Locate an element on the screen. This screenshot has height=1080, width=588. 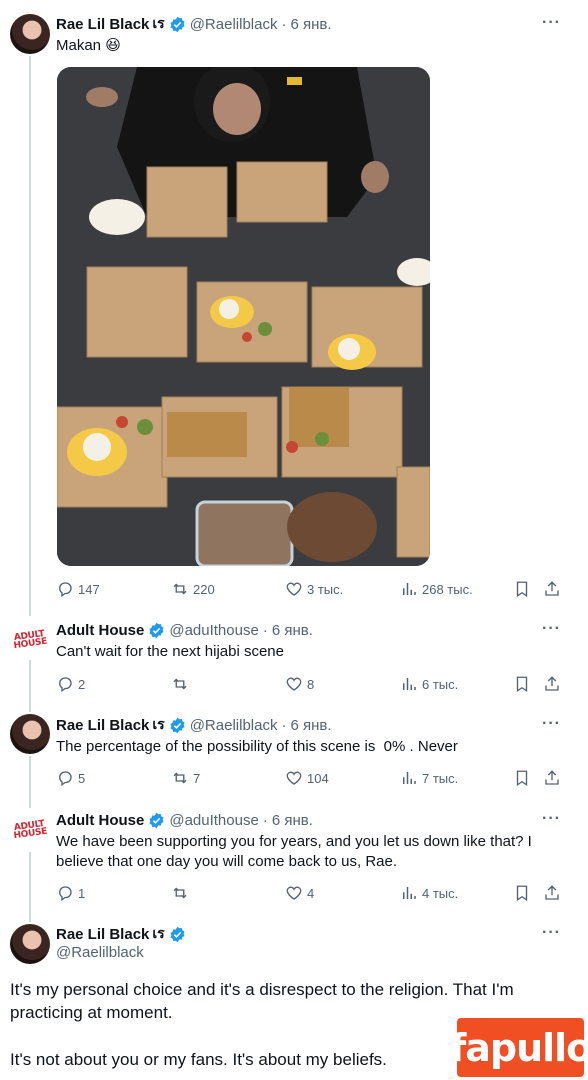
adult-house-logo: ADULT HOUSE is located at coordinates (30, 640).